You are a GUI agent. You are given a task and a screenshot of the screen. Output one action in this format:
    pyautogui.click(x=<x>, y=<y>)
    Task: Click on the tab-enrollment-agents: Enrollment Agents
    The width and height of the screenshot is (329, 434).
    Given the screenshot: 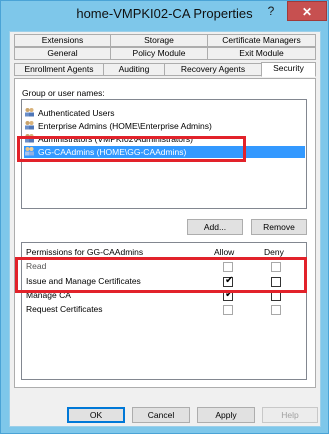 What is the action you would take?
    pyautogui.click(x=59, y=69)
    